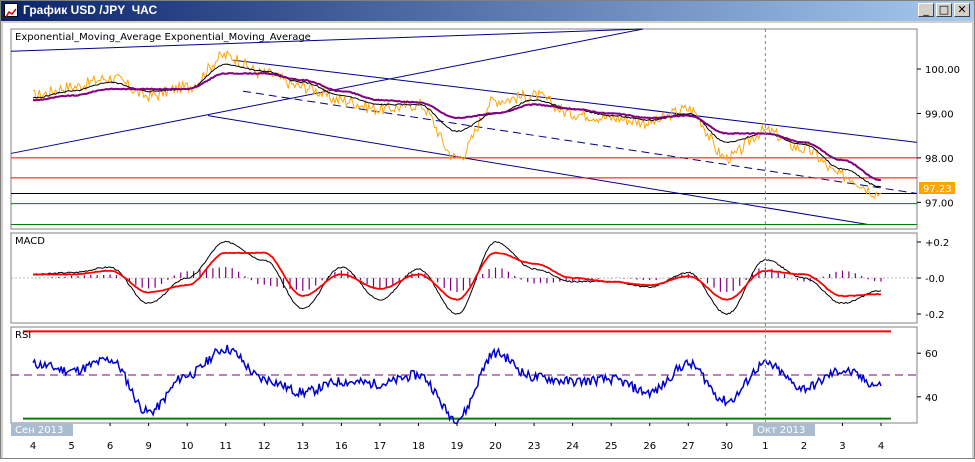 This screenshot has height=462, width=975. What do you see at coordinates (225, 446) in the screenshot?
I see `x-tick-label: 11` at bounding box center [225, 446].